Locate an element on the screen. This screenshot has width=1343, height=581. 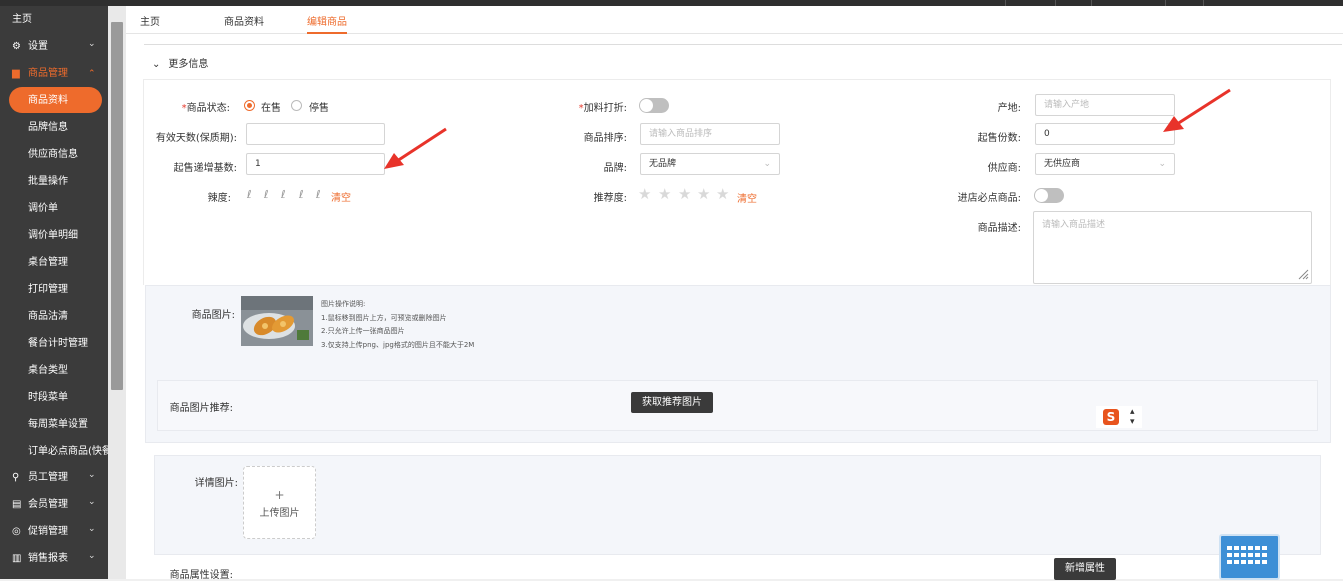
sidebar-item-settings: ⚙ 设置 ⌄ is located at coordinates (54, 46).